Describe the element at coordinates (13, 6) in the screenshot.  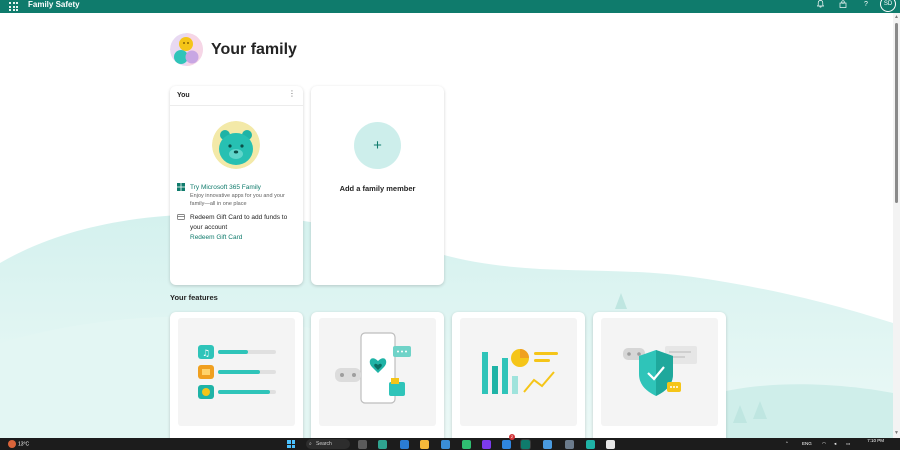
I see `waffle-icon` at that location.